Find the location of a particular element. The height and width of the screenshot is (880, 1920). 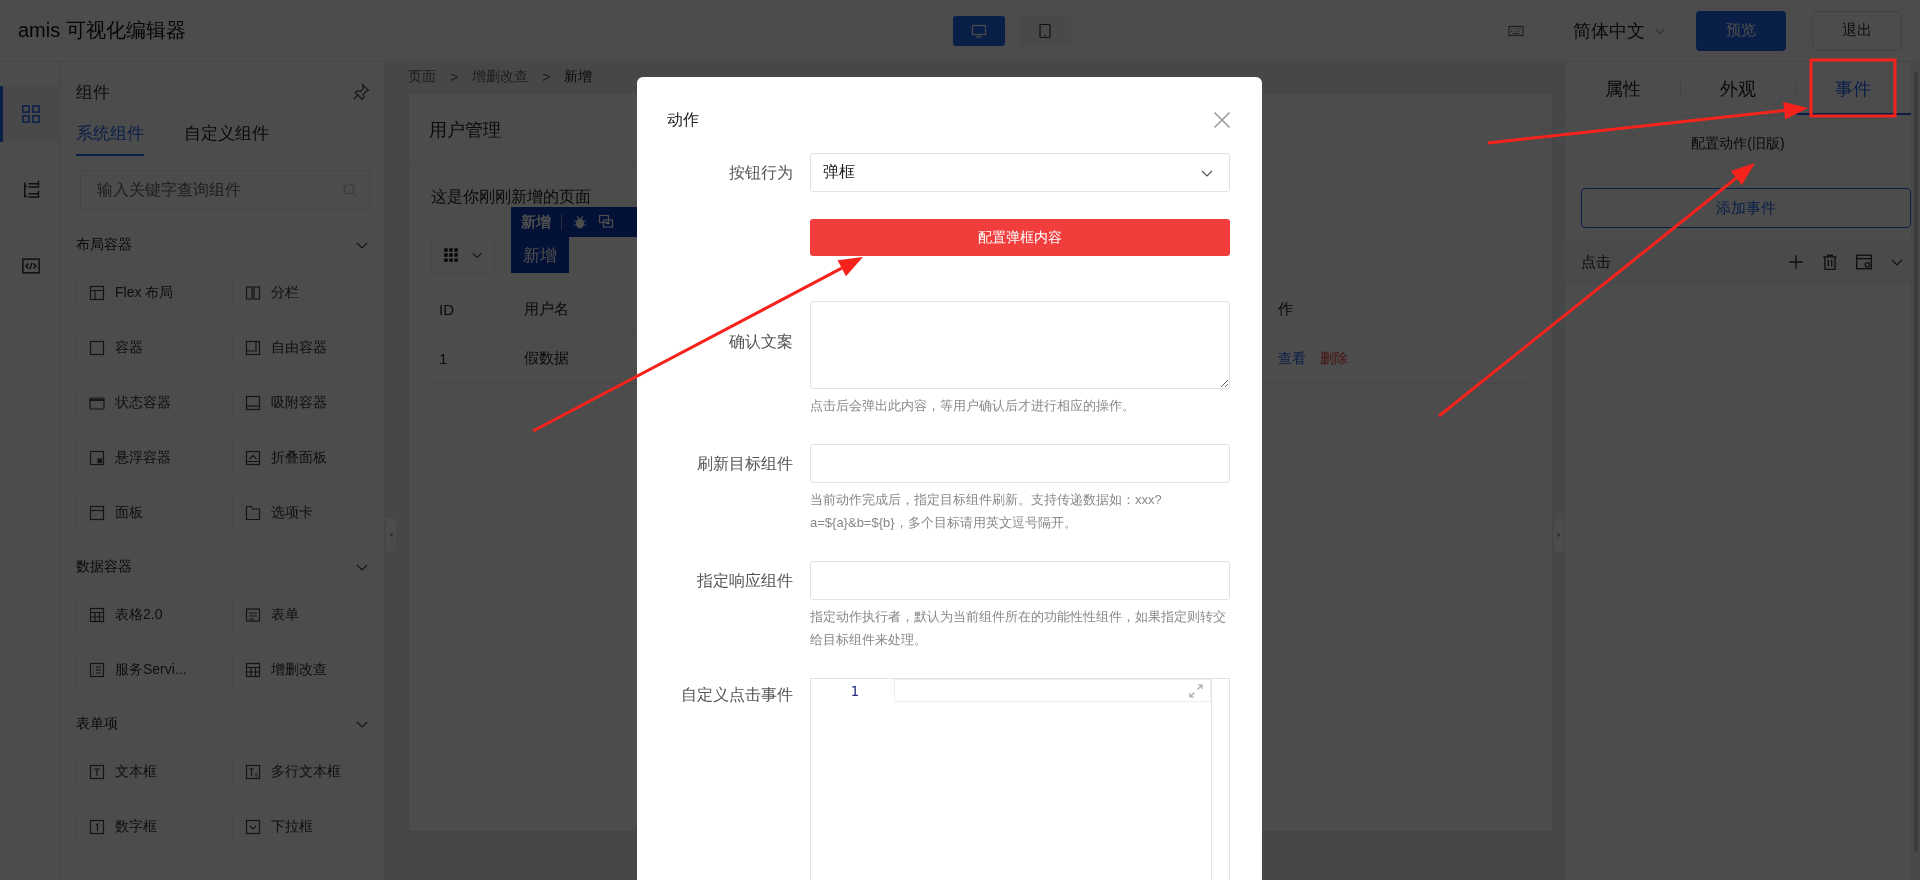

code-editor: 1 is located at coordinates (1020, 779).